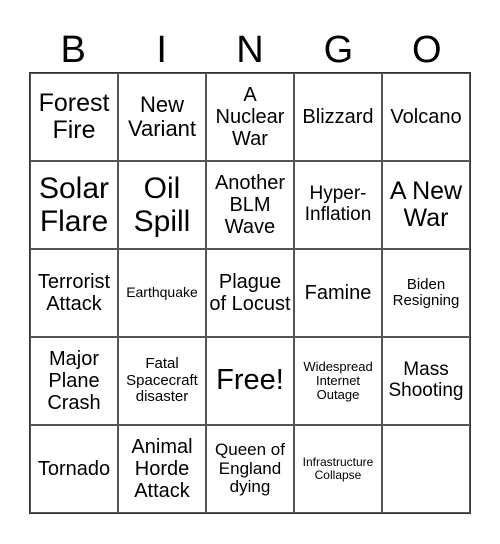  Describe the element at coordinates (250, 469) in the screenshot. I see `bingo-cell: Queen of England dying` at that location.